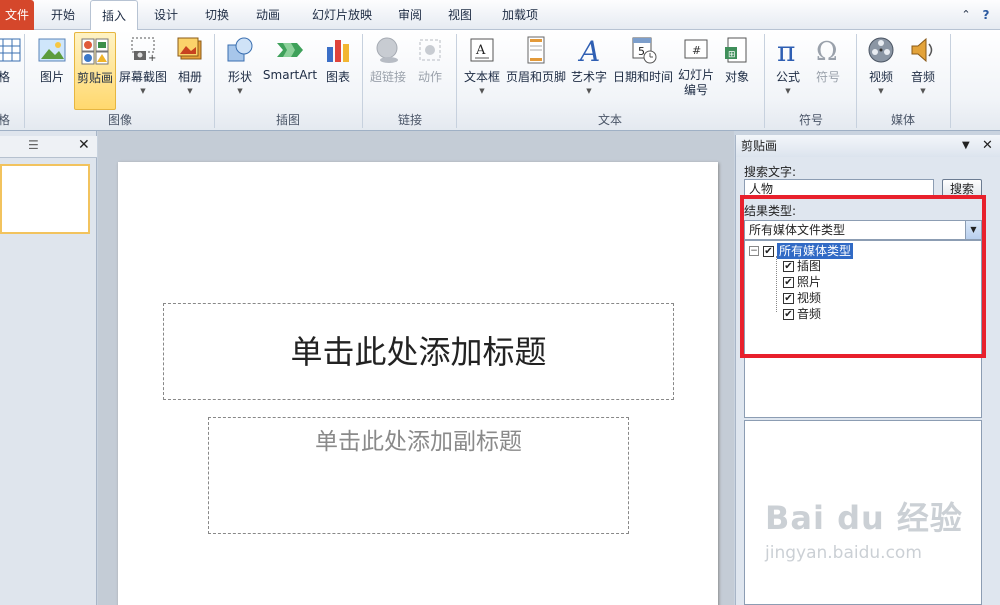  I want to click on datetime-button: 5 日期和时间, so click(643, 71).